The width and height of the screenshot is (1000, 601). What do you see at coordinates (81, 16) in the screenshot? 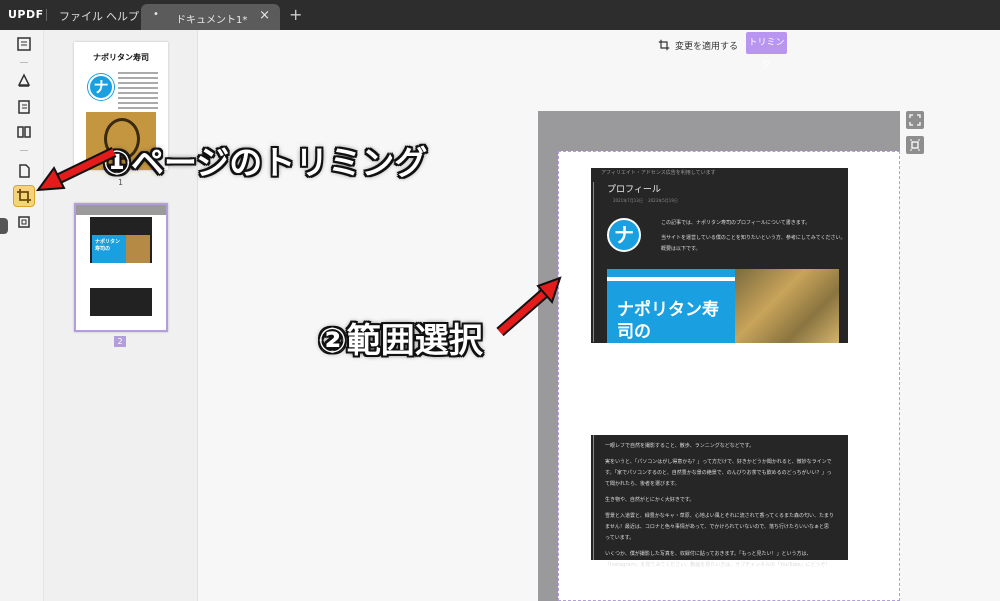
I see `menu-file: ファイル` at bounding box center [81, 16].